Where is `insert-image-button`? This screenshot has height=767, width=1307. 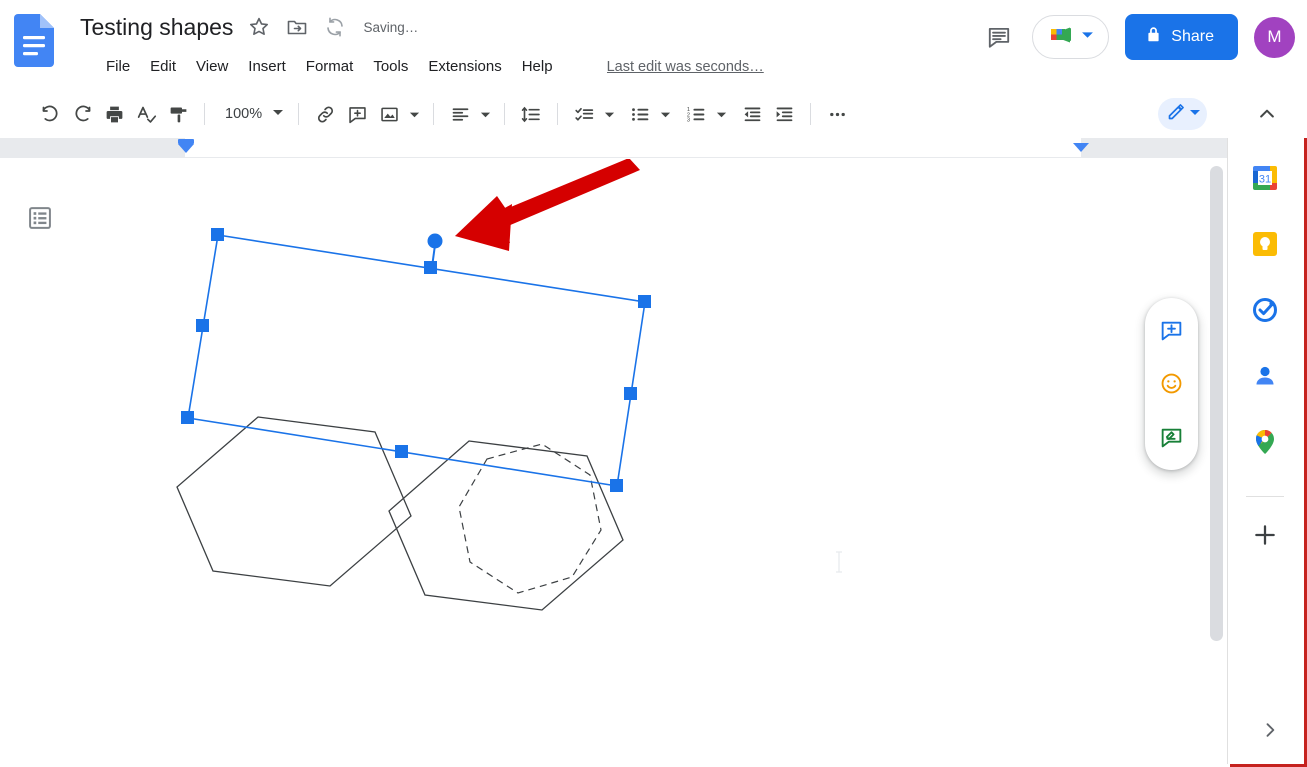 insert-image-button is located at coordinates (389, 114).